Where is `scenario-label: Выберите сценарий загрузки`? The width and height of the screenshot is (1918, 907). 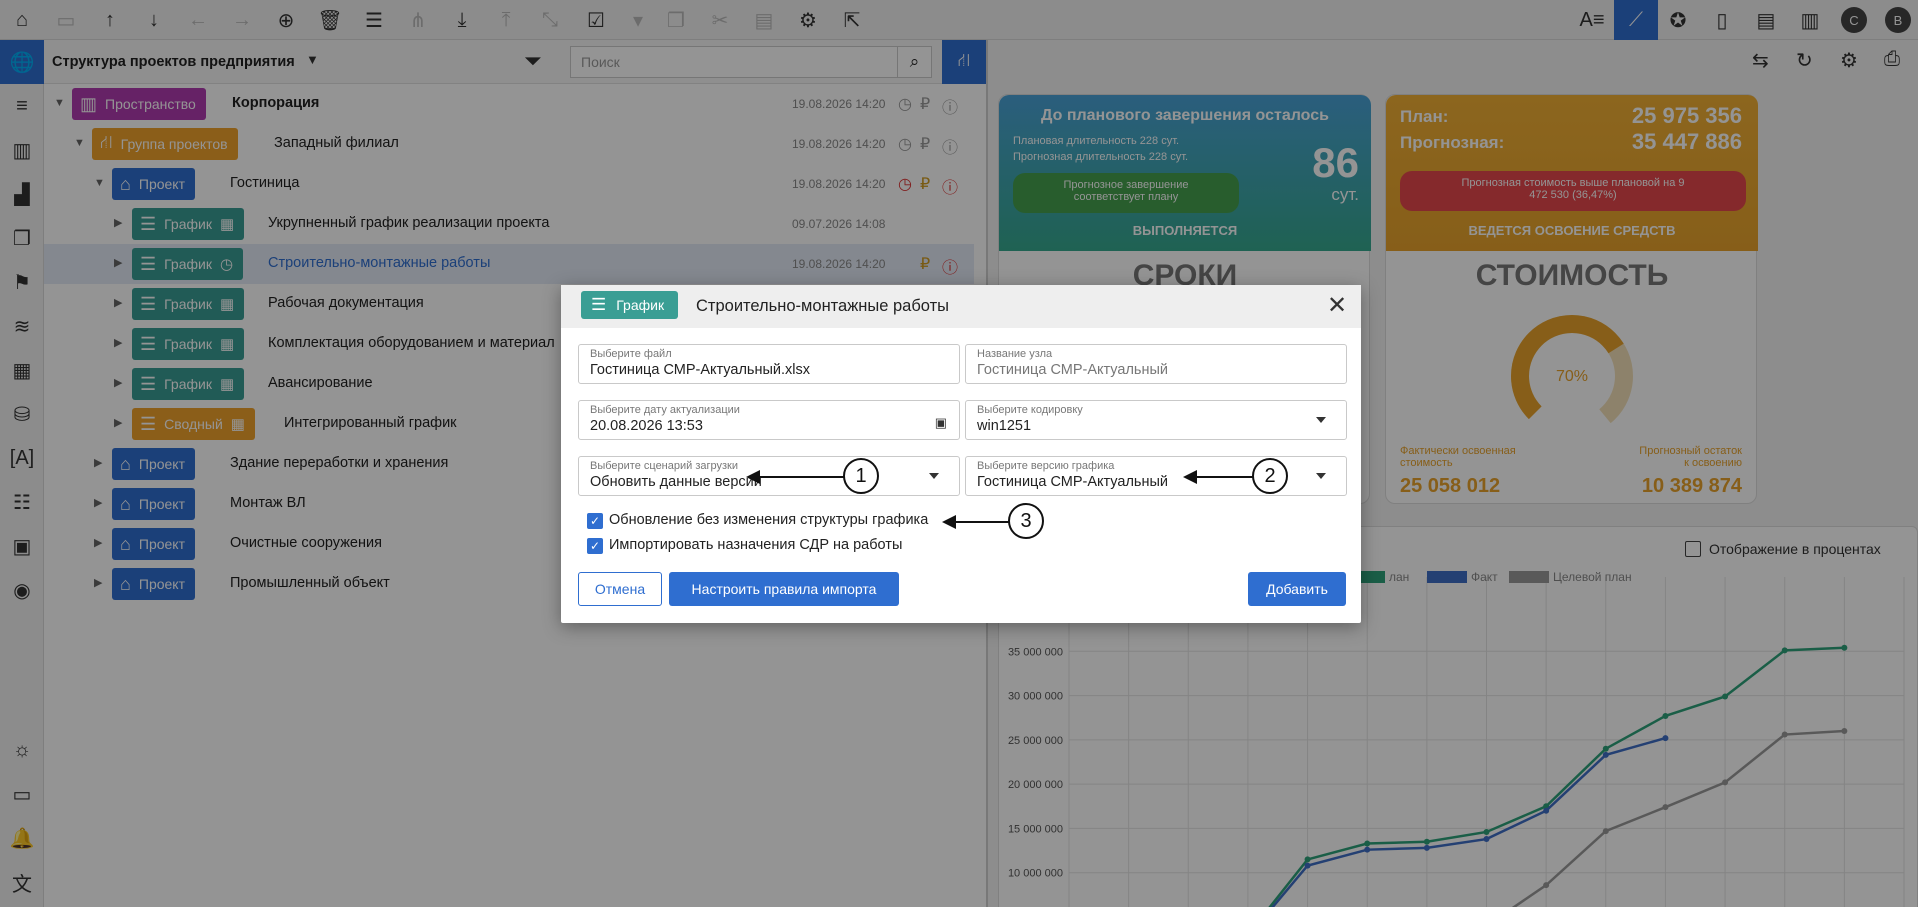
scenario-label: Выберите сценарий загрузки is located at coordinates (664, 466).